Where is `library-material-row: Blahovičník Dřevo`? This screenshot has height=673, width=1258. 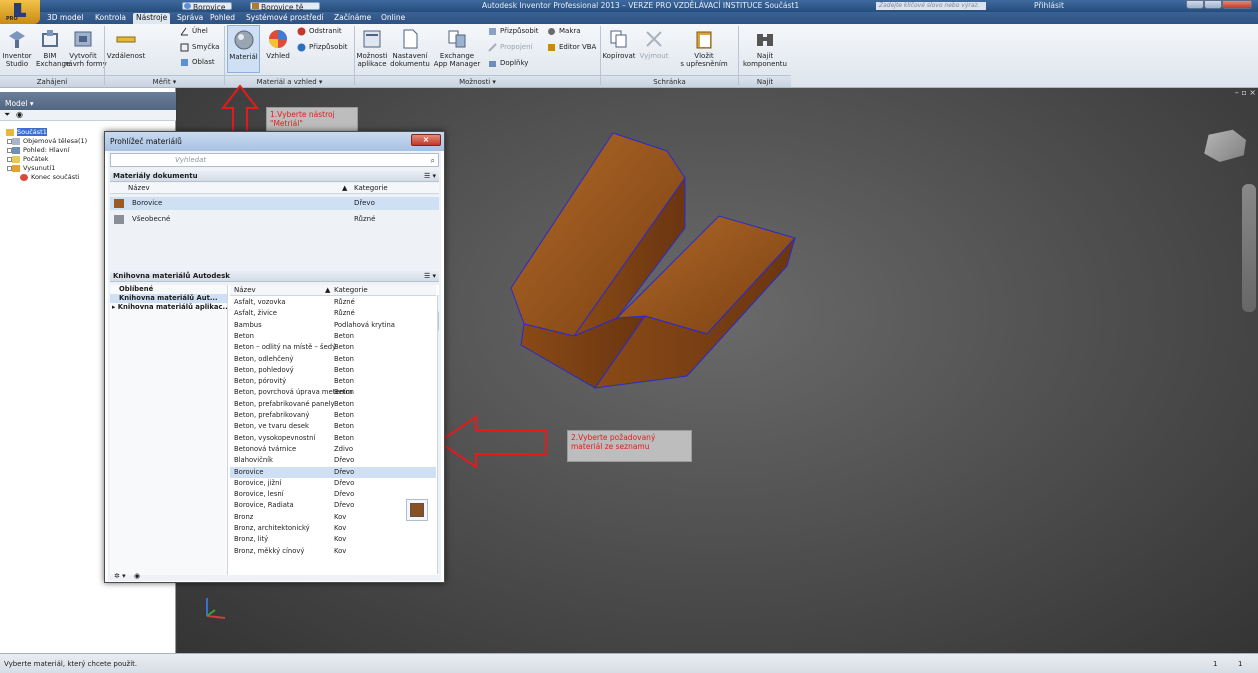
library-material-row: Blahovičník Dřevo is located at coordinates (333, 460).